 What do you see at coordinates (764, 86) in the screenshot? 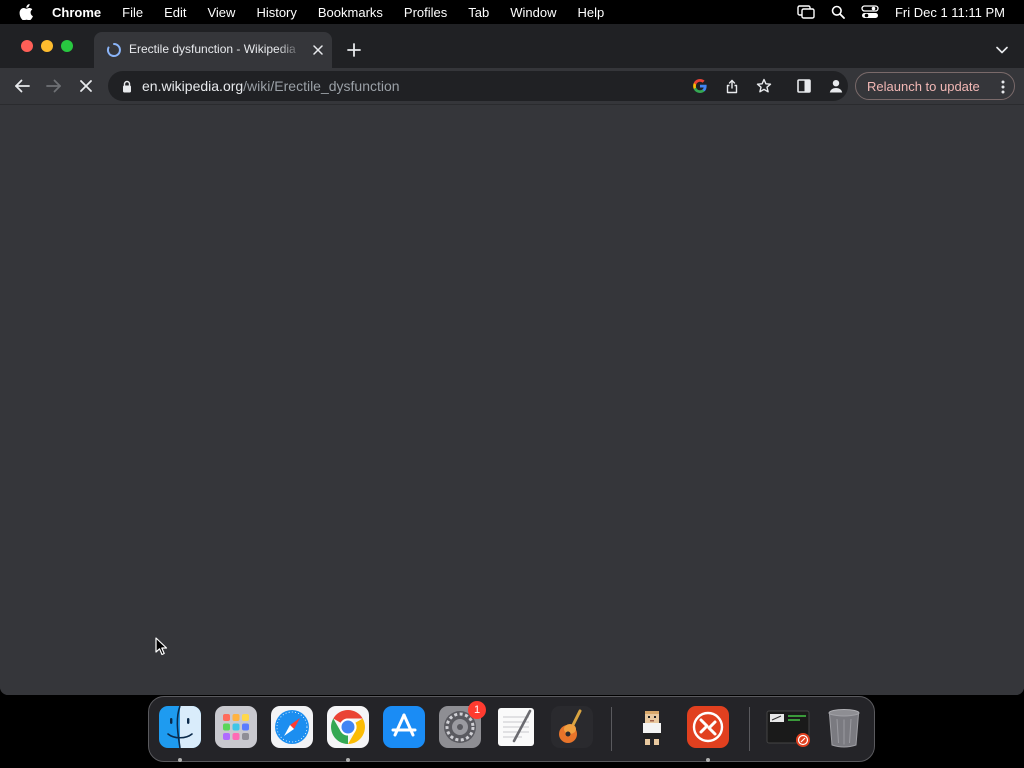
I see `bookmark-star-icon` at bounding box center [764, 86].